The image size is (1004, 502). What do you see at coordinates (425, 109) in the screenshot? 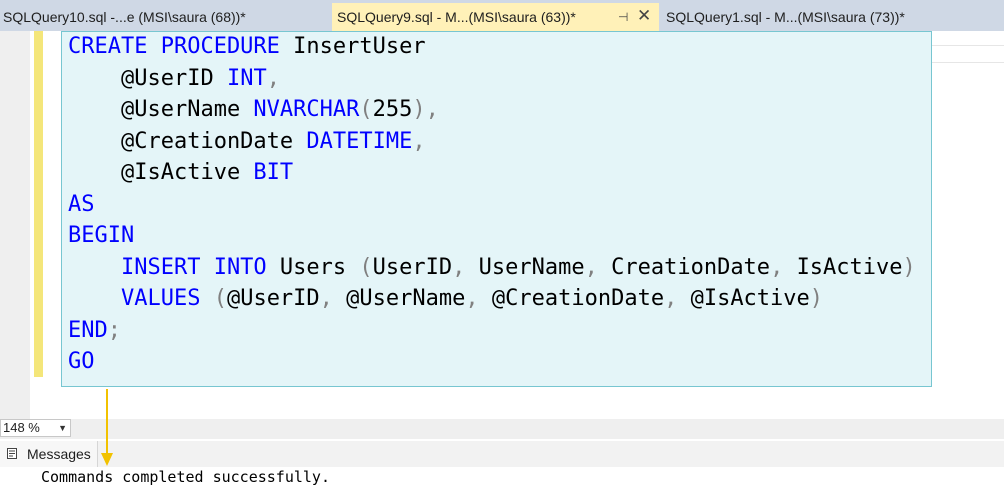
I see `code-token: ),` at bounding box center [425, 109].